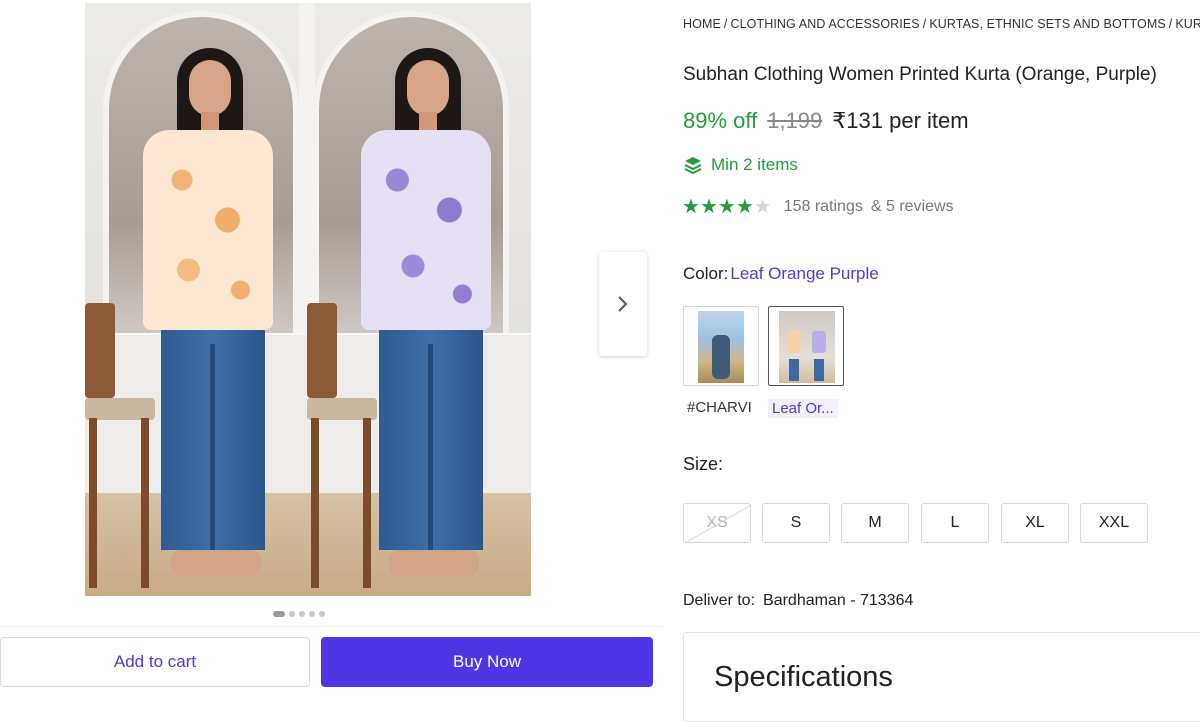 This screenshot has width=1200, height=722. I want to click on add-to-cart-button: Add to cart, so click(155, 662).